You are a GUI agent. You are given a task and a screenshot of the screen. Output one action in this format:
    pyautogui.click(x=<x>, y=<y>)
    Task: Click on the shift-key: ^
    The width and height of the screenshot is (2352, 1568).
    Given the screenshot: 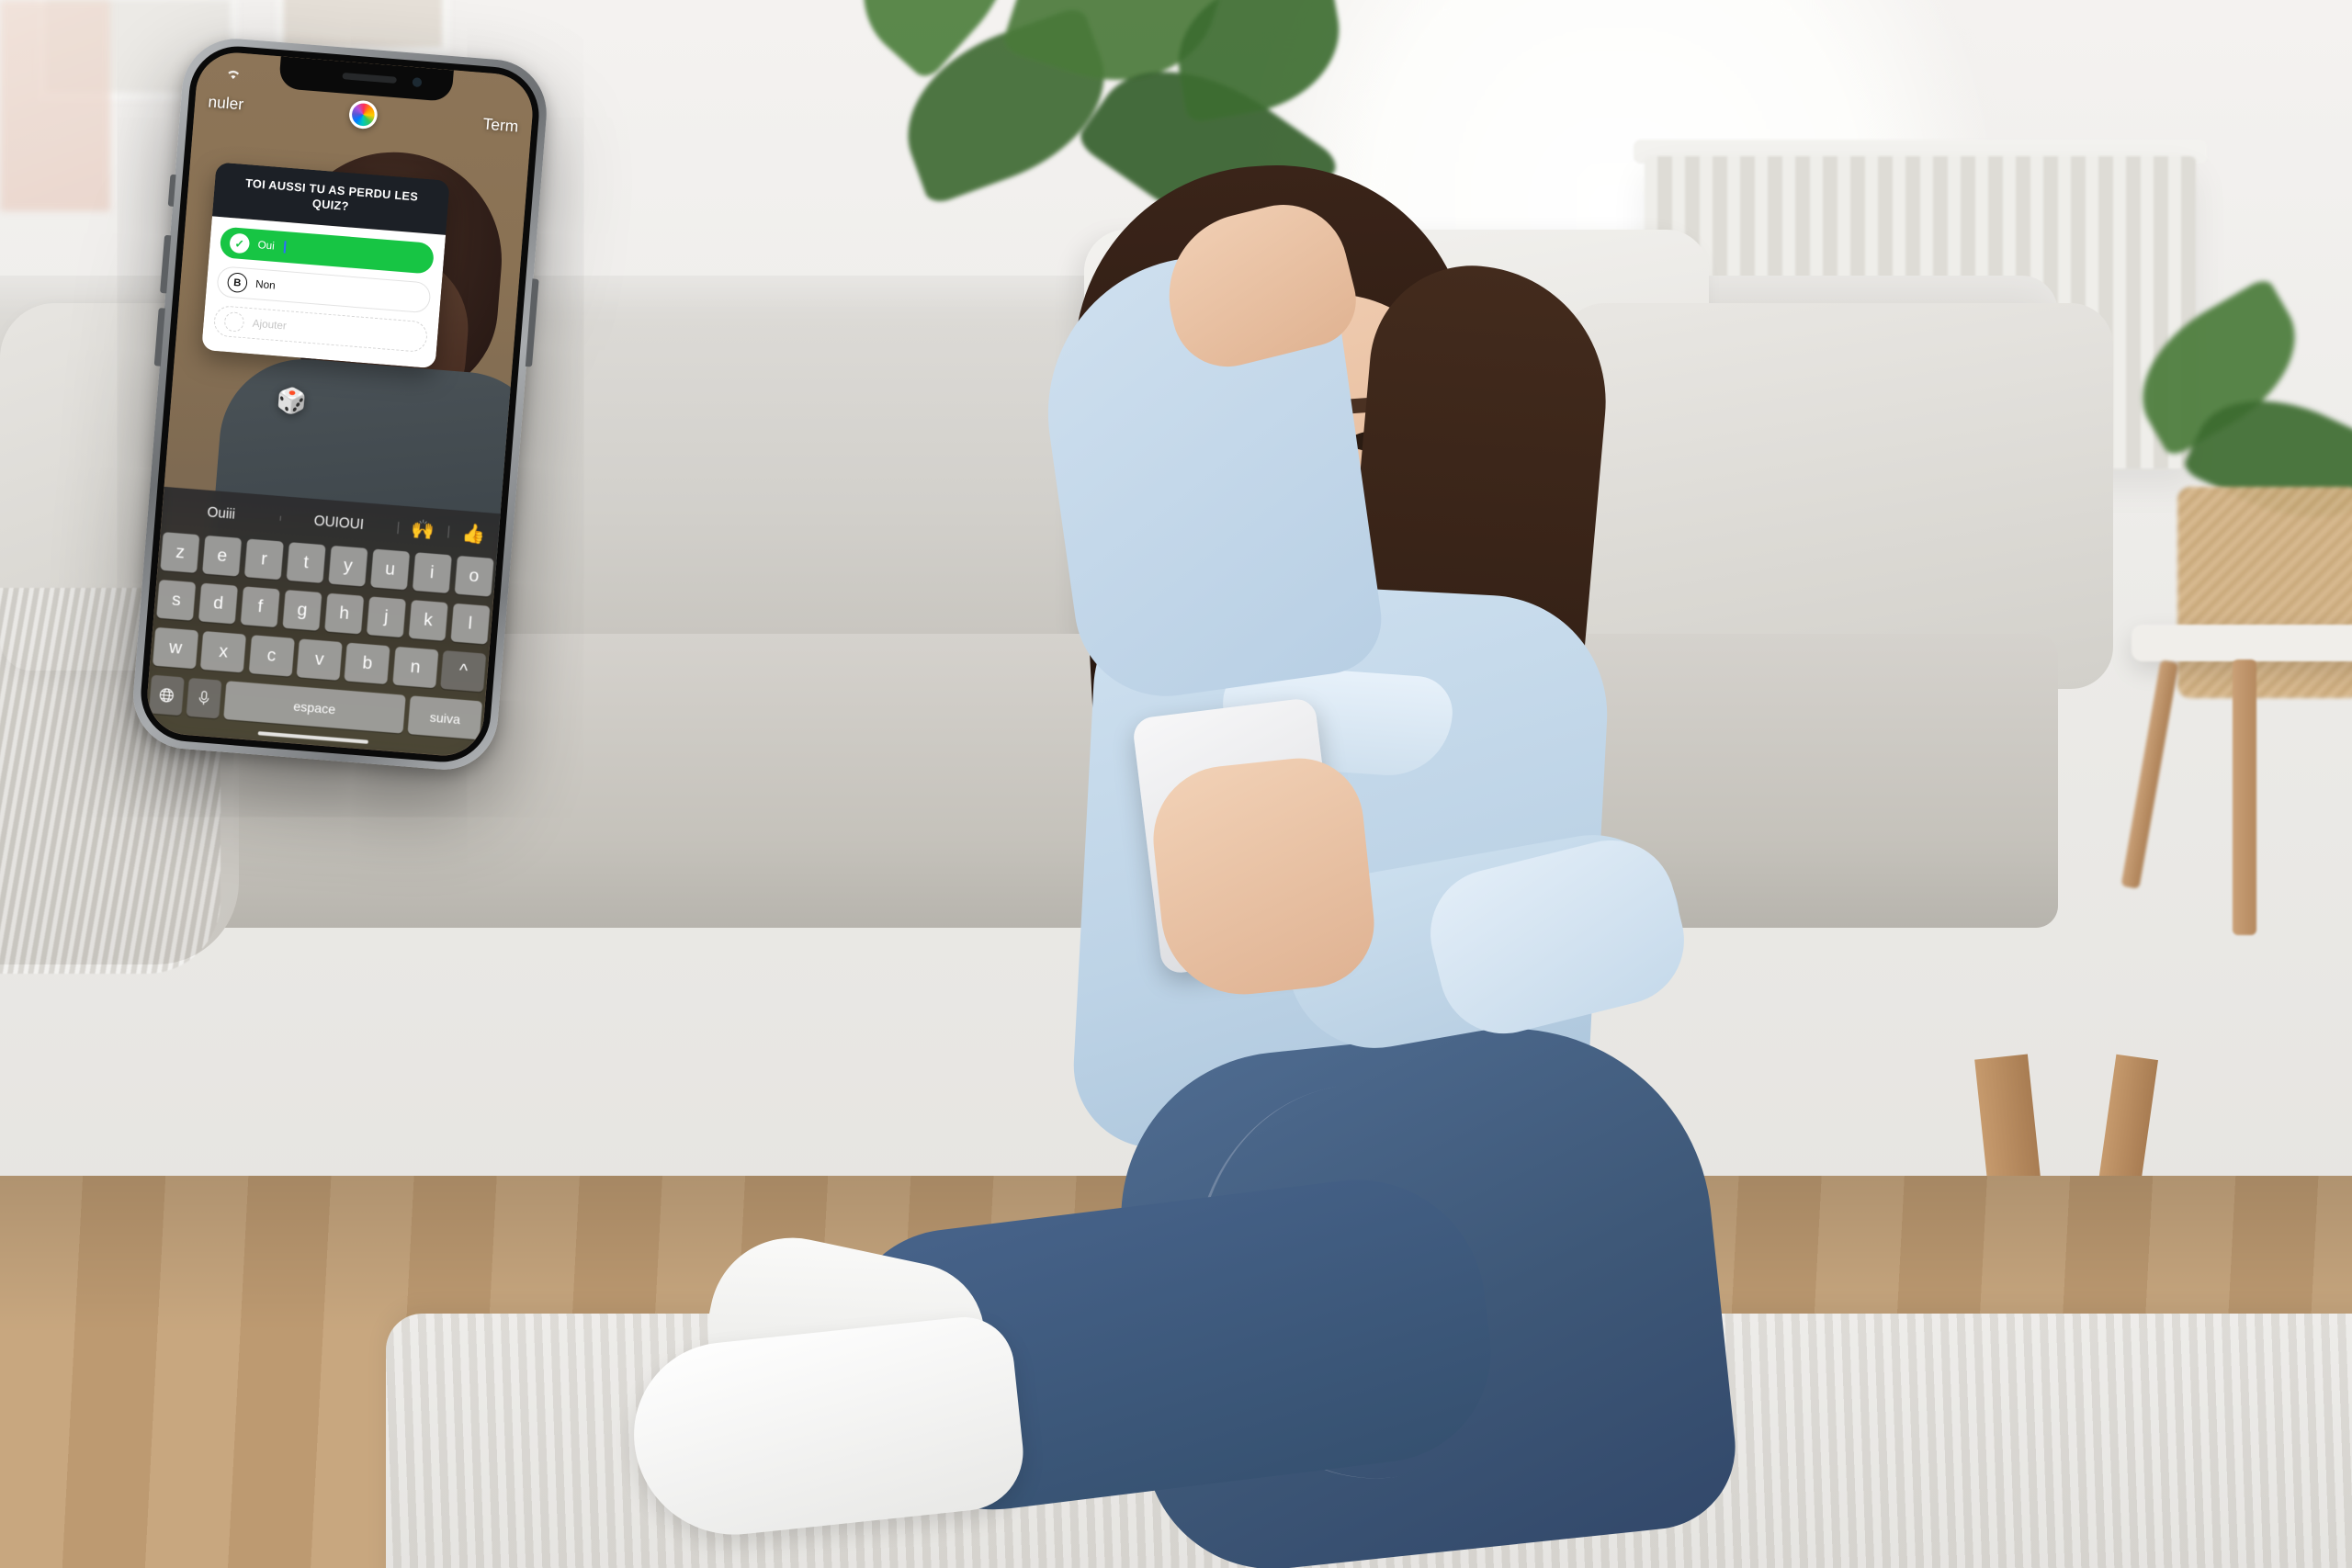 What is the action you would take?
    pyautogui.click(x=464, y=671)
    